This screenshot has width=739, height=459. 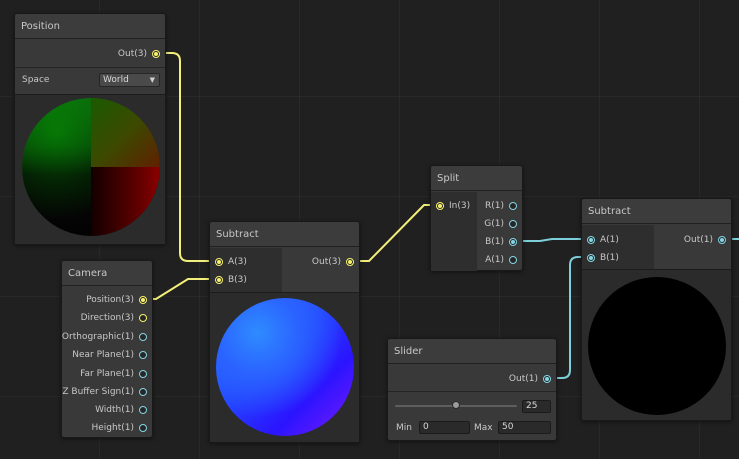 I want to click on preview-sphere-yellow-quadrant, so click(x=125, y=132).